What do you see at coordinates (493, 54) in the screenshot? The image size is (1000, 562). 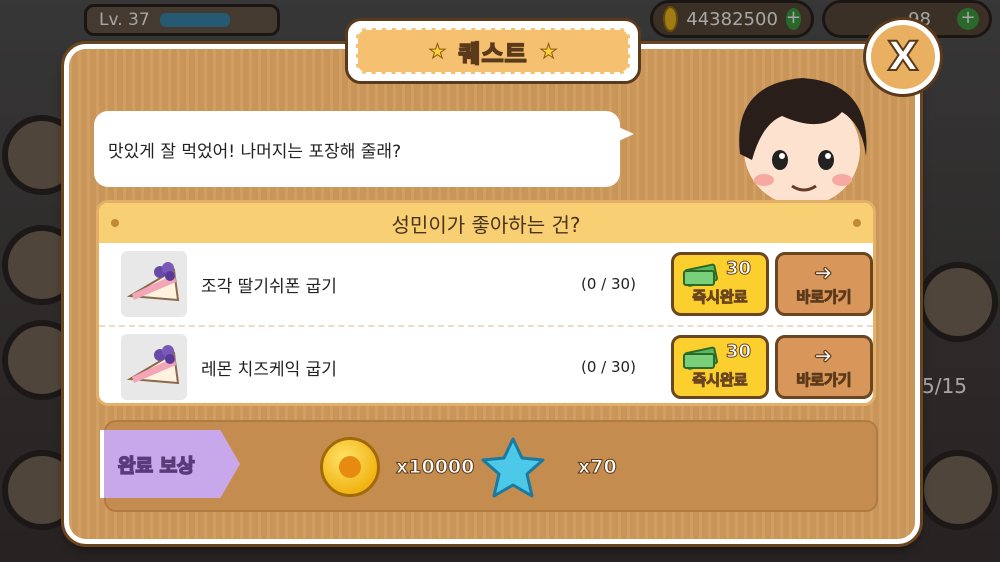 I see `dialog-title: 퀘스트` at bounding box center [493, 54].